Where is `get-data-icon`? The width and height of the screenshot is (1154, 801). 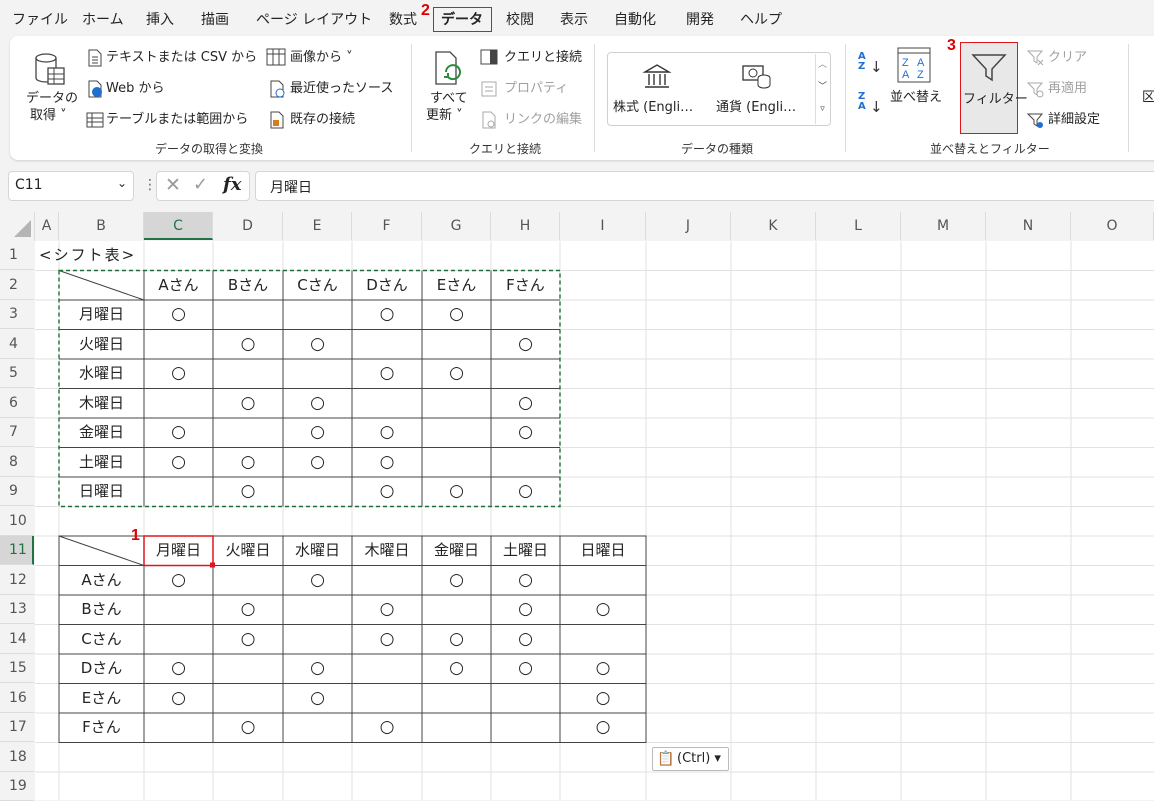
get-data-icon is located at coordinates (50, 70).